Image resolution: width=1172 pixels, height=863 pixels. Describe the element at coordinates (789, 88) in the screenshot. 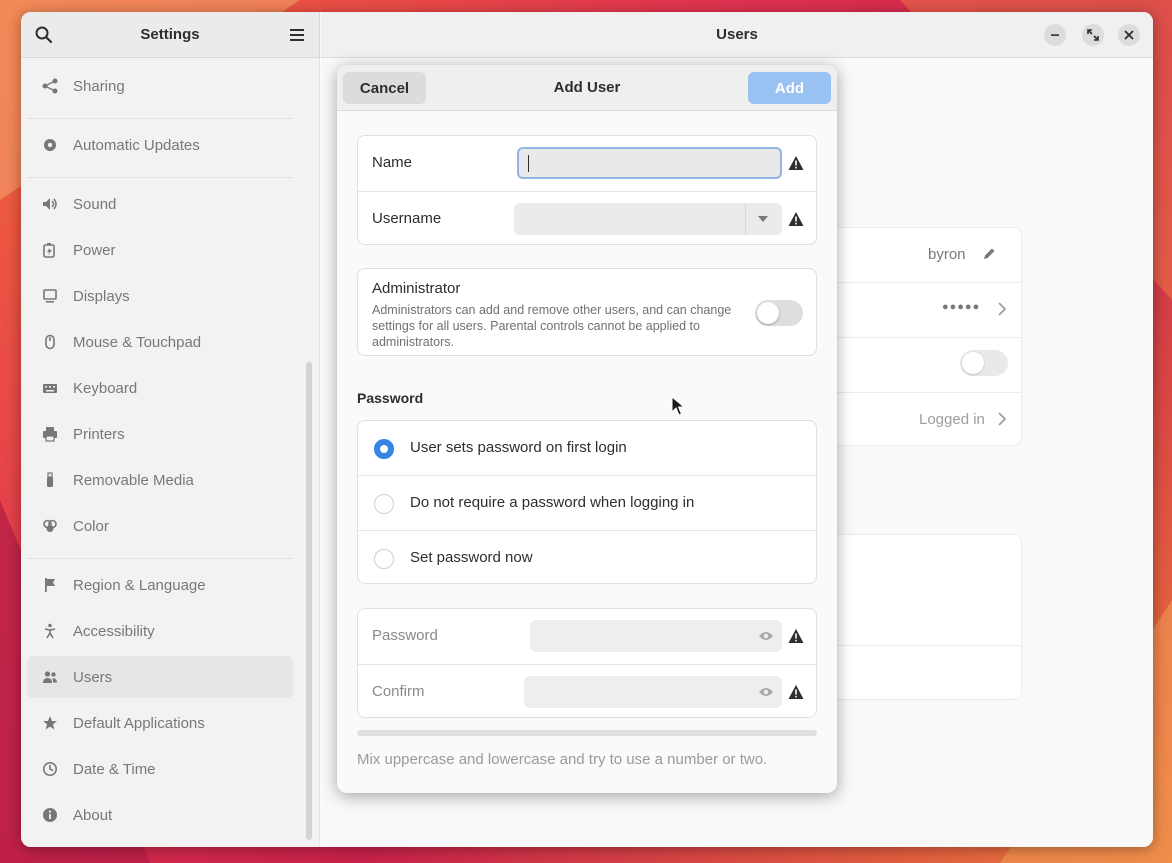

I see `add-button: Add` at that location.